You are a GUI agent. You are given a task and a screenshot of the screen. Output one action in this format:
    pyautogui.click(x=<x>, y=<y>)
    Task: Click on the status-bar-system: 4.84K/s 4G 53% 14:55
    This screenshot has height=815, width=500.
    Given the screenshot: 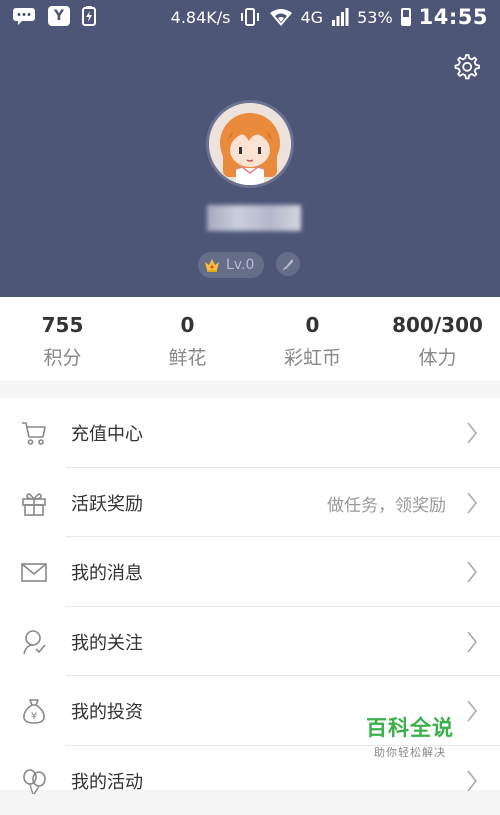 What is the action you would take?
    pyautogui.click(x=329, y=17)
    